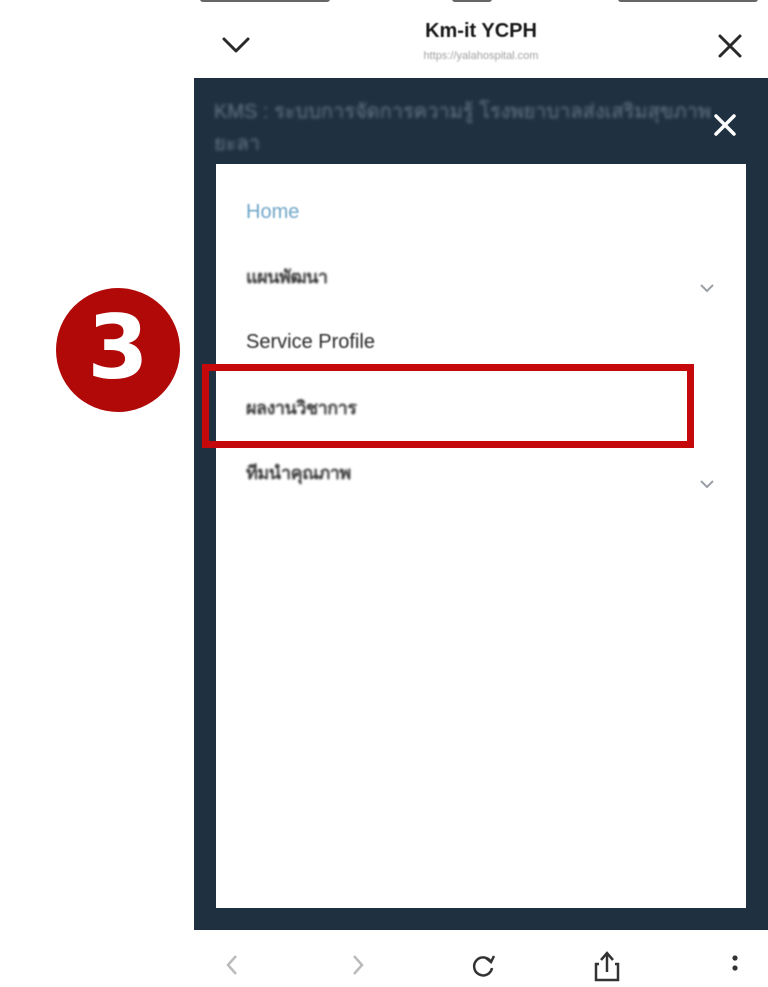 Image resolution: width=768 pixels, height=987 pixels. Describe the element at coordinates (482, 277) in the screenshot. I see `menu-item-development-plan: แผนพัฒนา` at that location.